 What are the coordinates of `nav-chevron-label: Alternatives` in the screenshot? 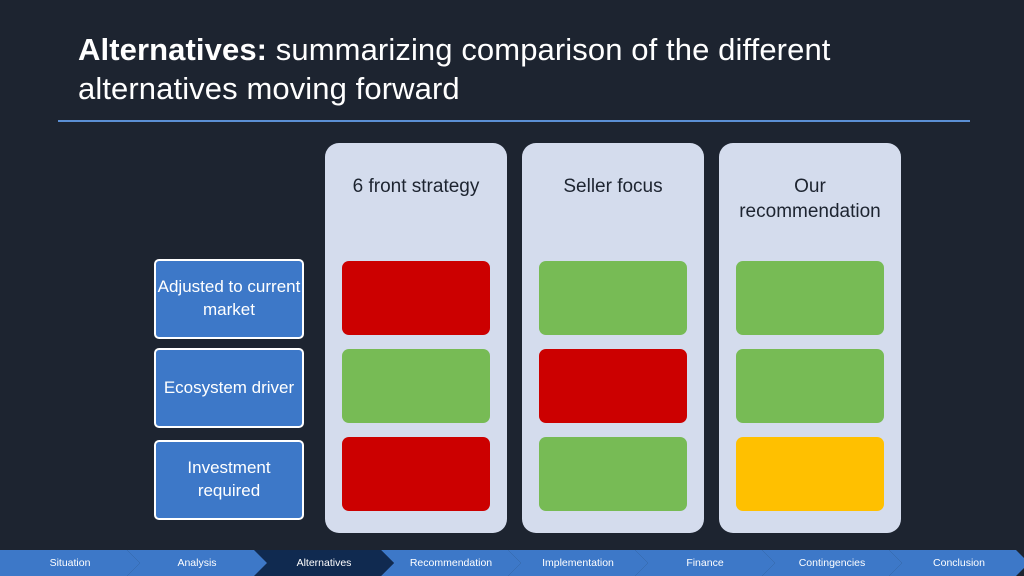 It's located at (324, 563).